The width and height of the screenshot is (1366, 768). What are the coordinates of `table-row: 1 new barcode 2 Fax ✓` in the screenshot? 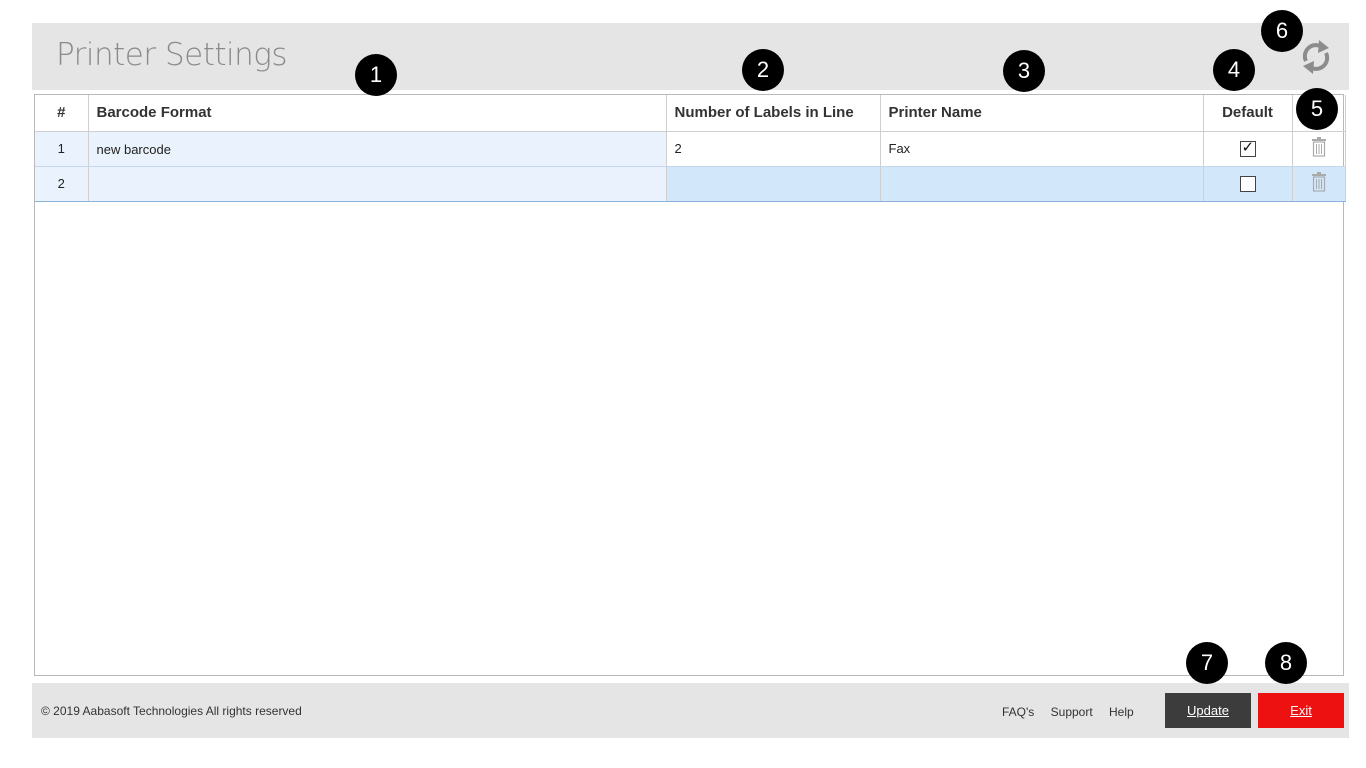 It's located at (690, 149).